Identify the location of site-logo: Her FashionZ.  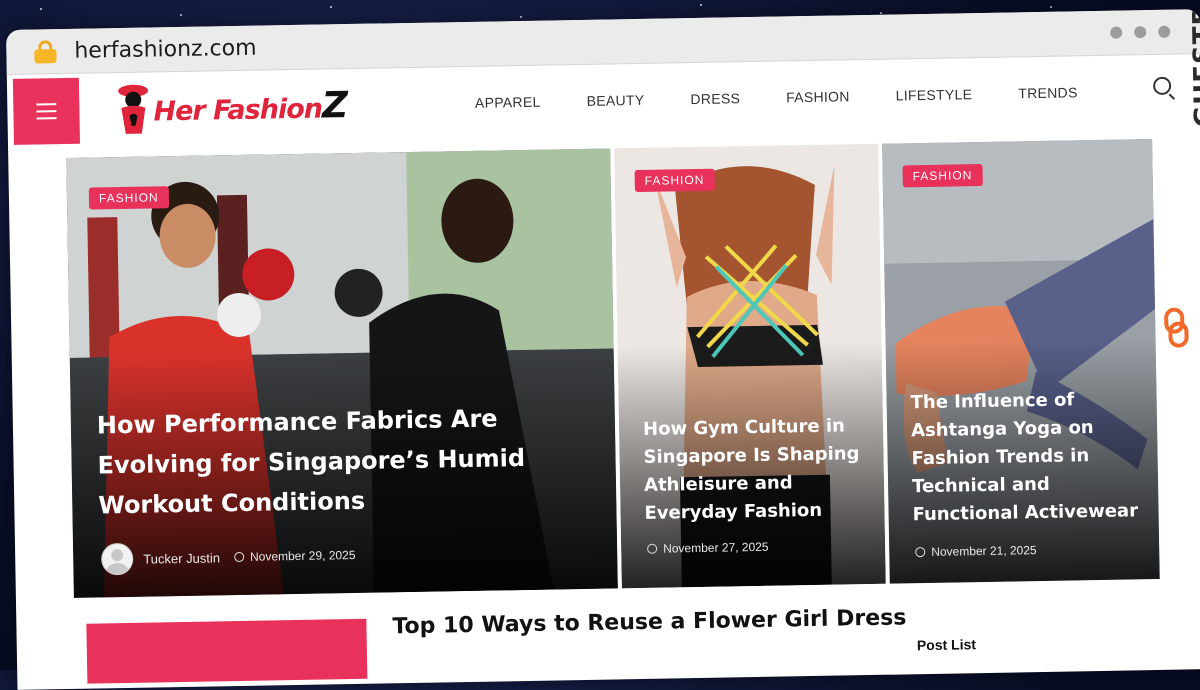
(230, 107).